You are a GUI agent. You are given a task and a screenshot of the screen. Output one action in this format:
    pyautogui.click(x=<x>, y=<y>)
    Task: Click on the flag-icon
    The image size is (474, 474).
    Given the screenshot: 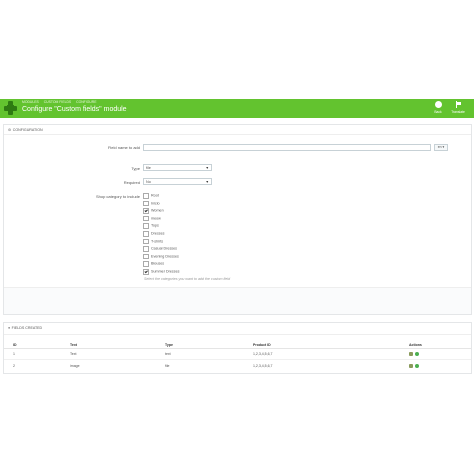 What is the action you would take?
    pyautogui.click(x=458, y=104)
    